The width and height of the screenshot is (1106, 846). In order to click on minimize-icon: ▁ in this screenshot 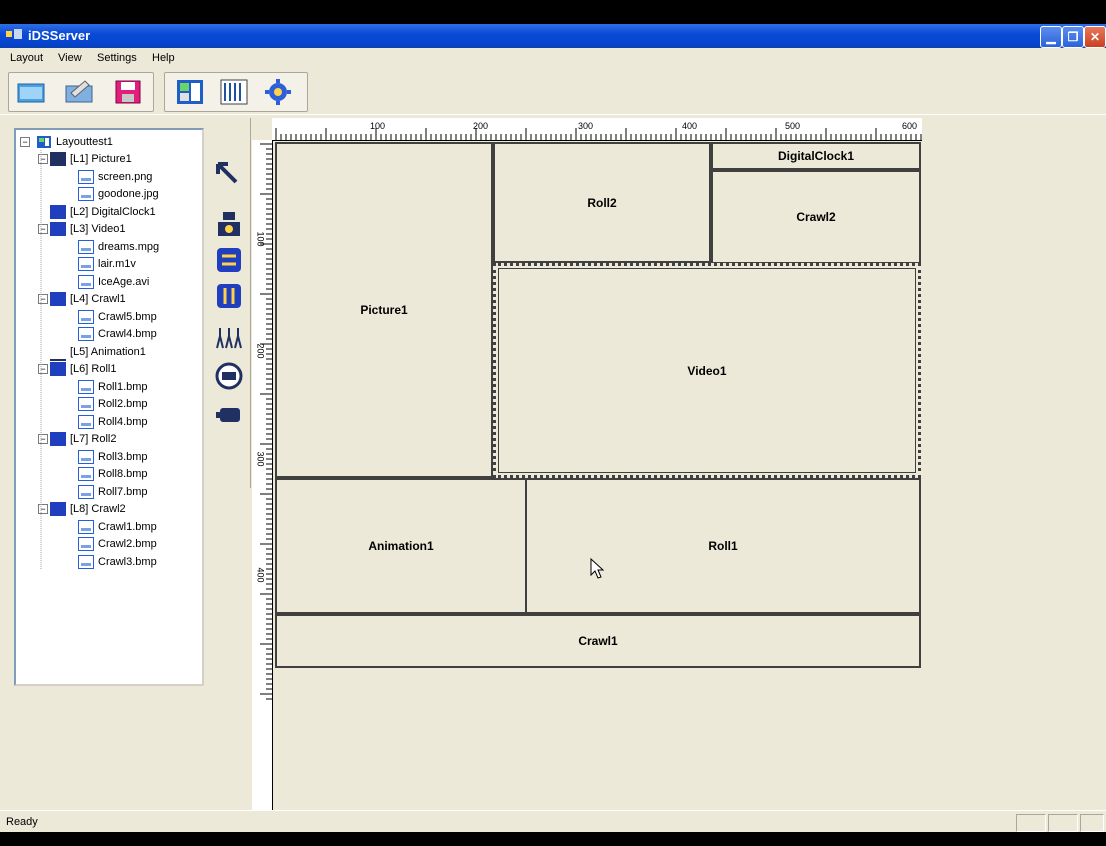, I will do `click(1051, 37)`.